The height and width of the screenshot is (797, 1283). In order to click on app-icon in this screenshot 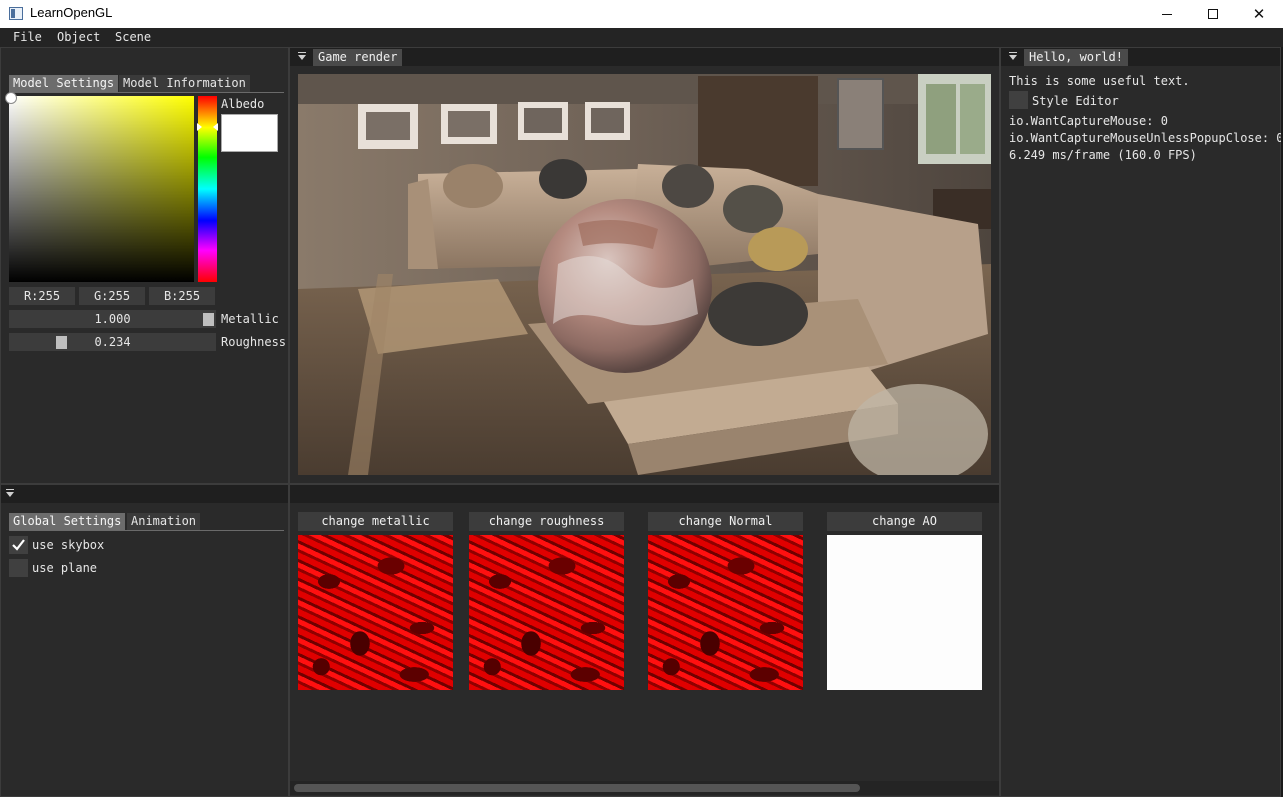, I will do `click(16, 13)`.